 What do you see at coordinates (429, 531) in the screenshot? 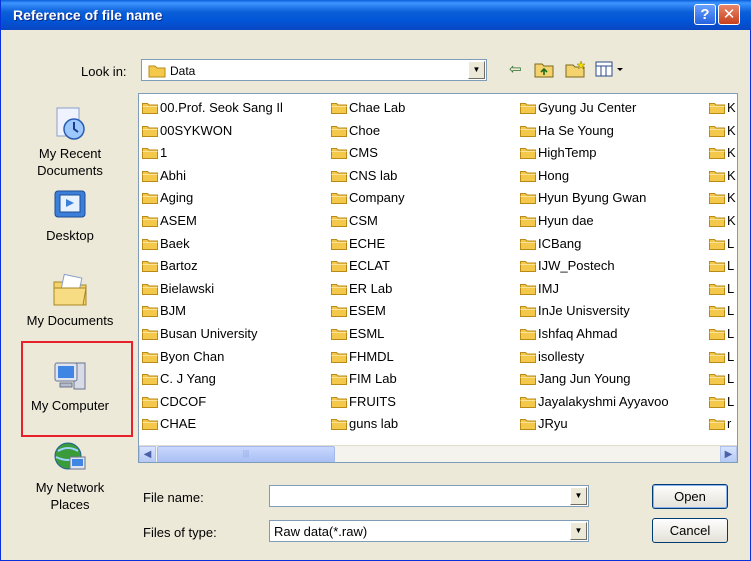
I see `file-type-dropdown: Raw data(*.raw) ▼` at bounding box center [429, 531].